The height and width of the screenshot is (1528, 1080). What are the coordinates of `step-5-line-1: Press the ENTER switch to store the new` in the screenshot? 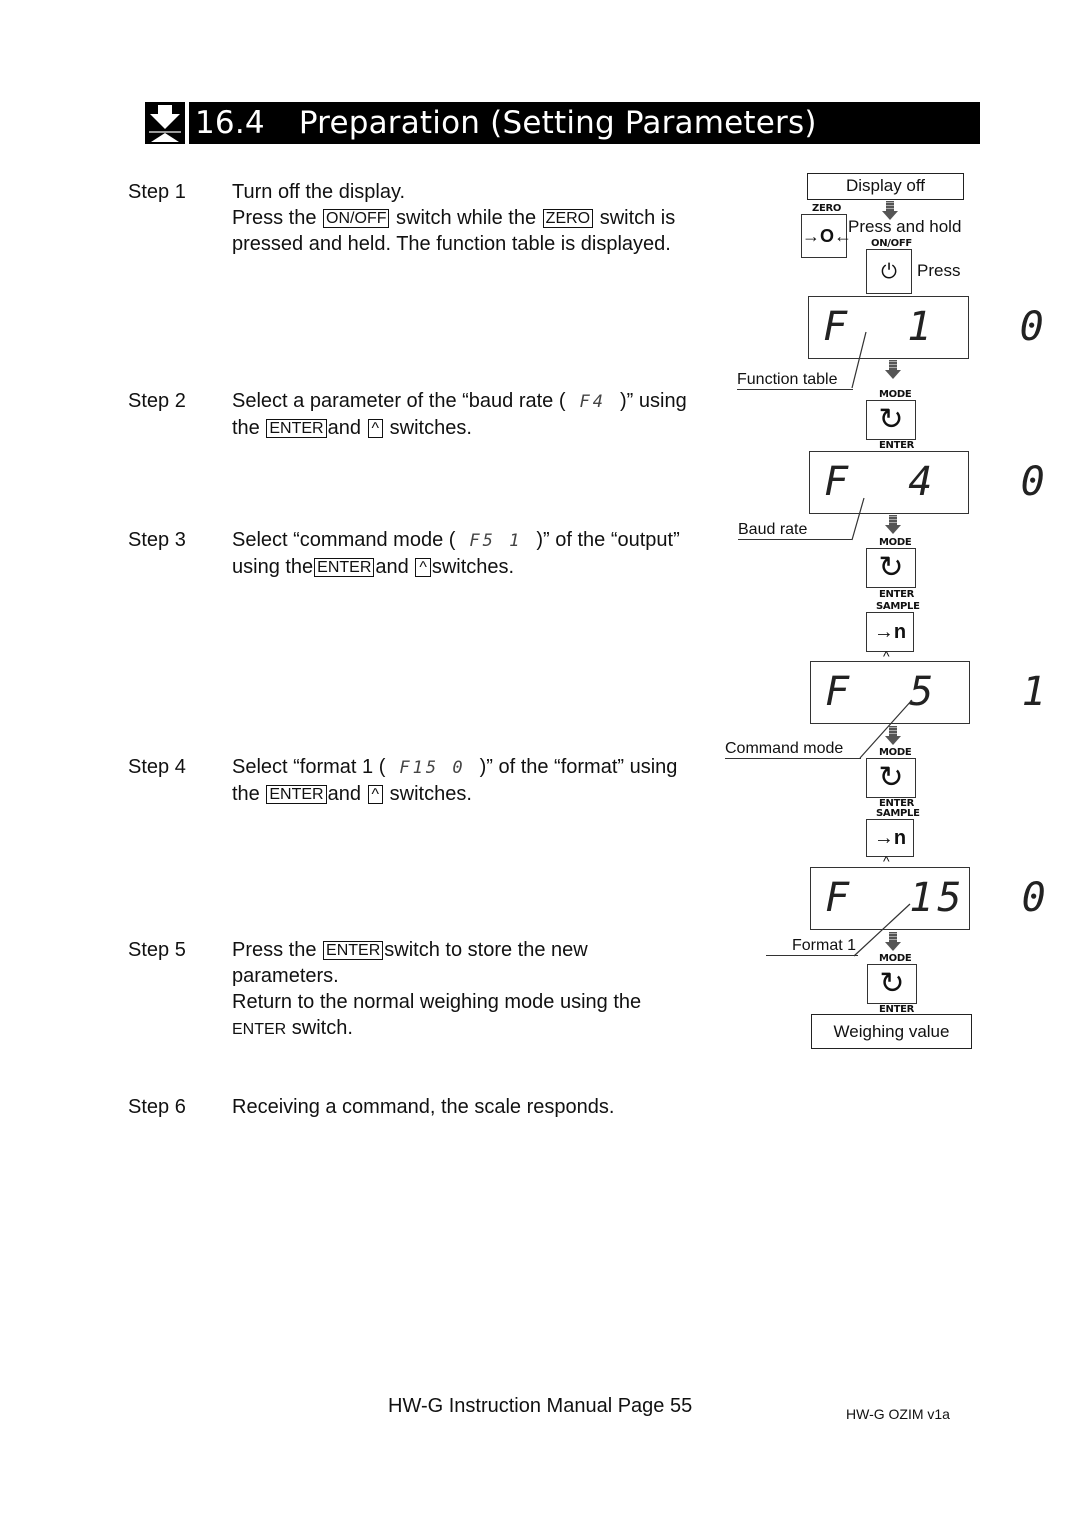 It's located at (436, 950).